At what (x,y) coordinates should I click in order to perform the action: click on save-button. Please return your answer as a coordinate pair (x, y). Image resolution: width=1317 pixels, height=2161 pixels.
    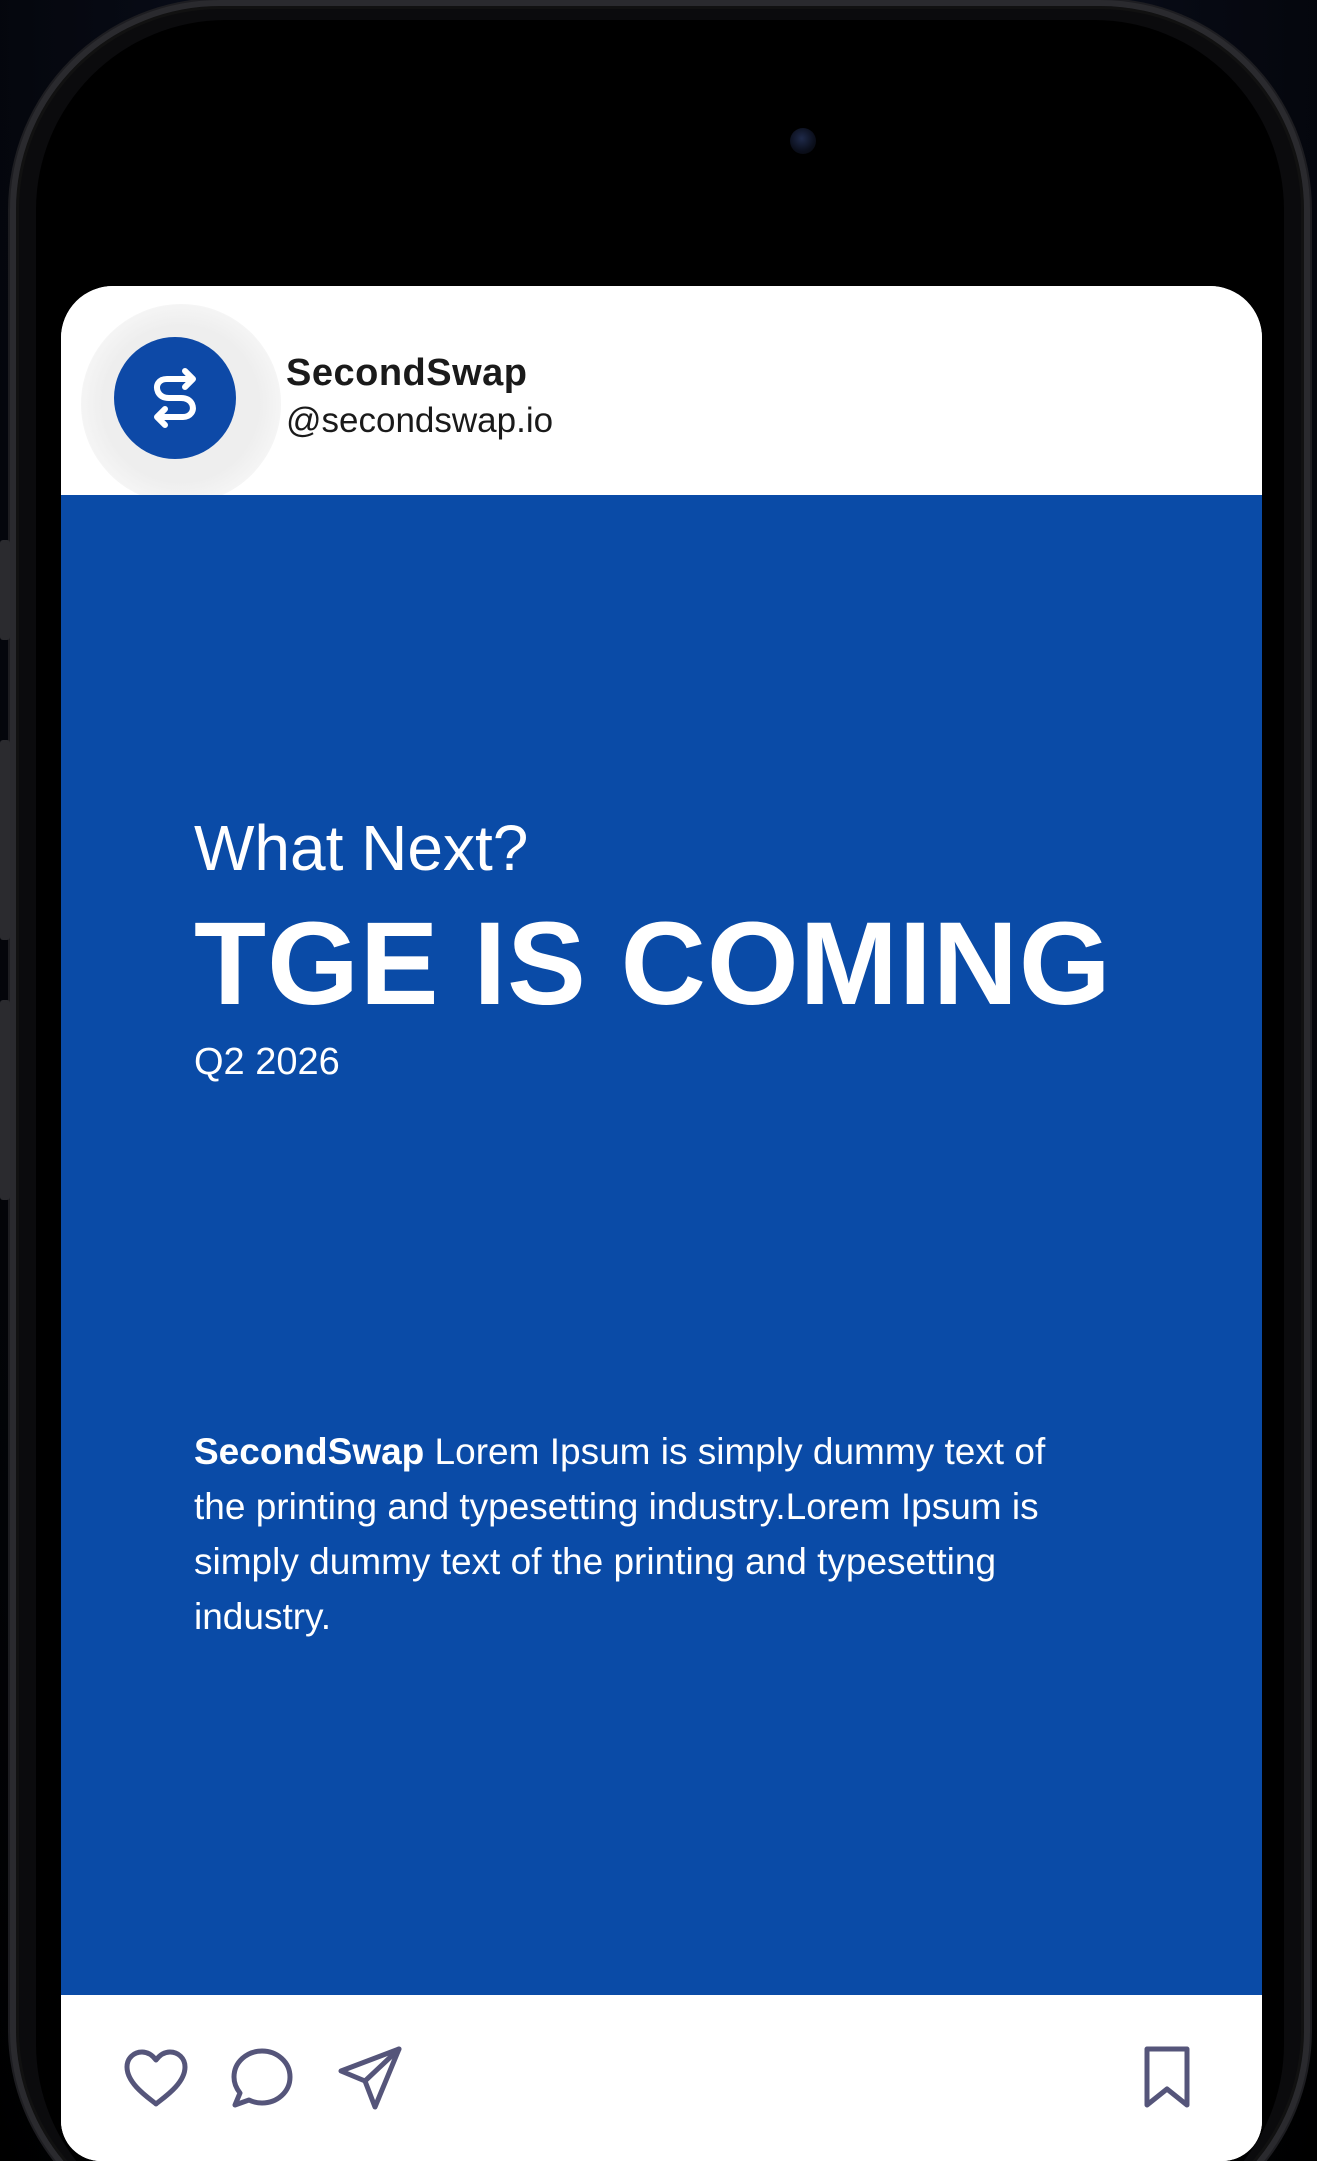
    Looking at the image, I should click on (1167, 2078).